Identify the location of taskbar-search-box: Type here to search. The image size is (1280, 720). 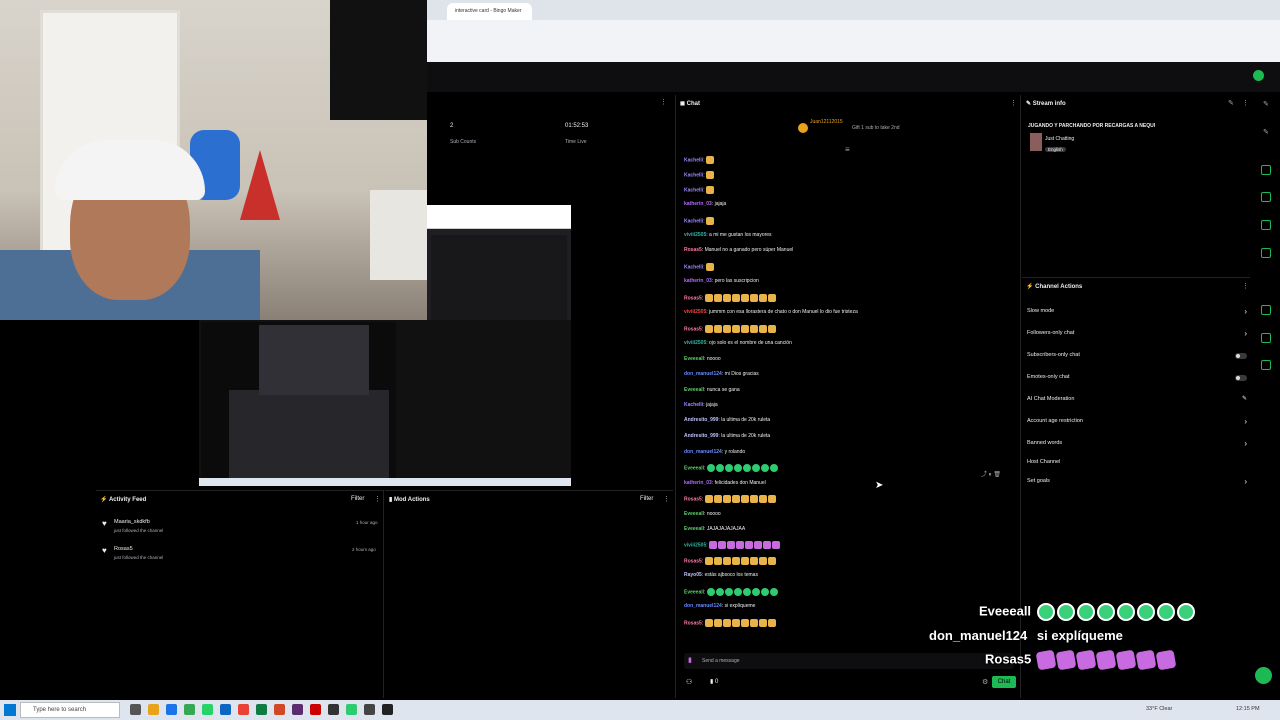
(70, 710).